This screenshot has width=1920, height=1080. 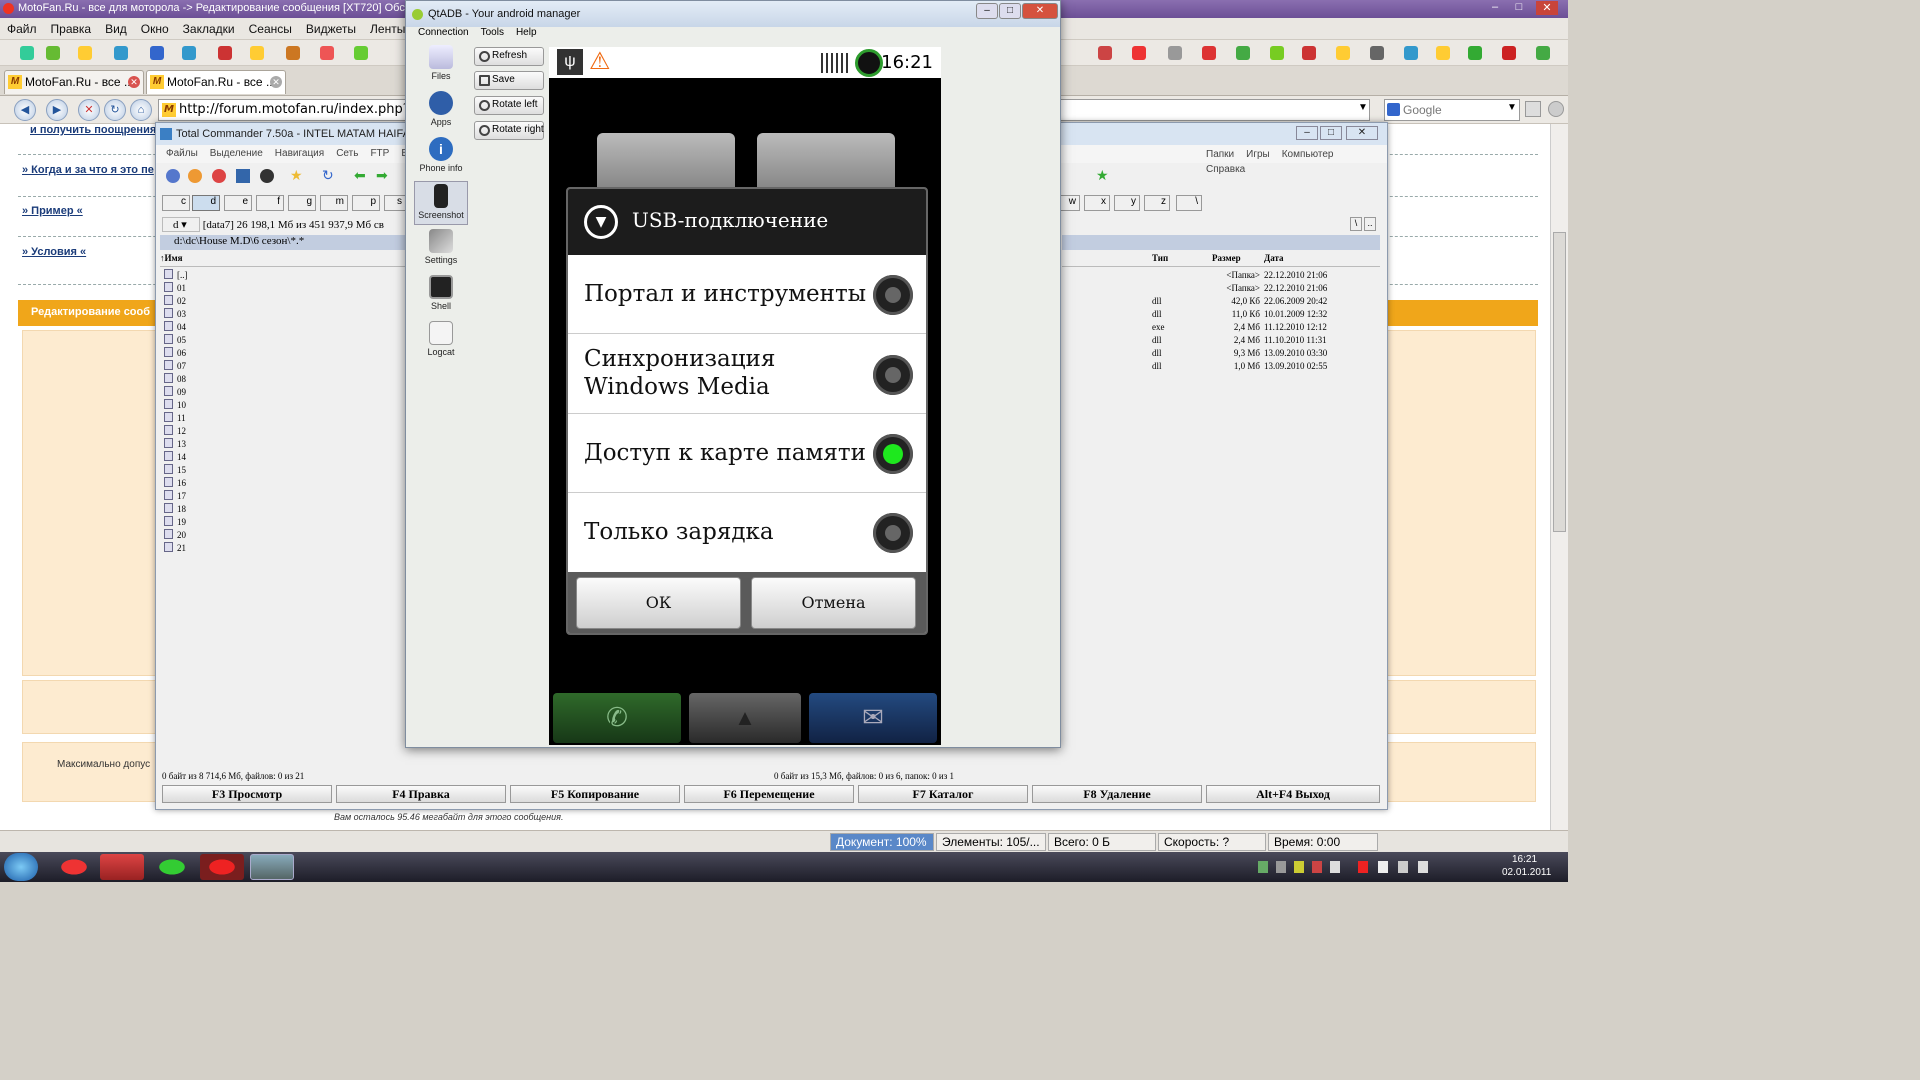 I want to click on file-list-item: 14, so click(x=175, y=457).